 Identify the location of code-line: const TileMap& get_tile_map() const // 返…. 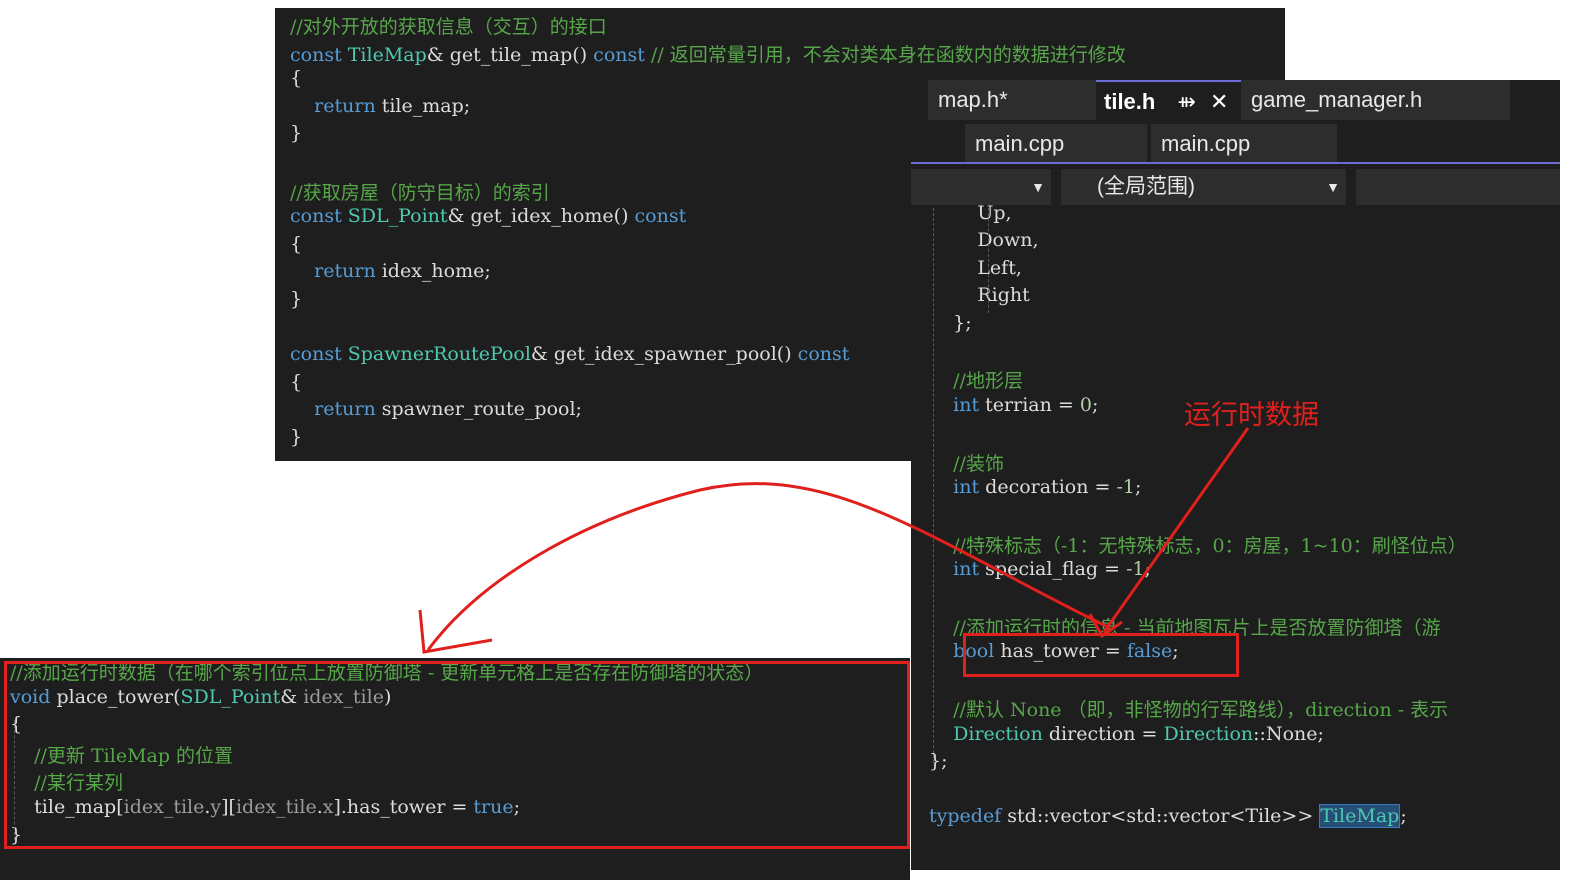
(708, 53).